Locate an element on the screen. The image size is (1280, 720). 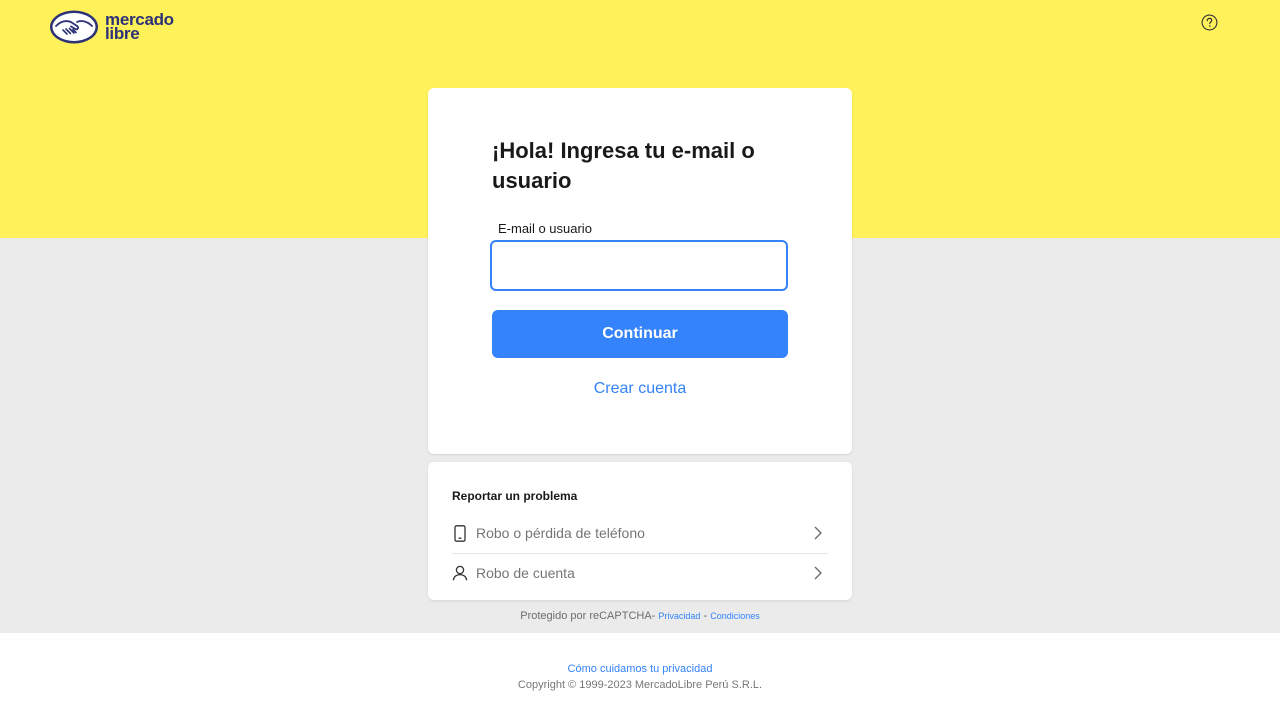
logo-wordmark: mercado libre is located at coordinates (139, 27).